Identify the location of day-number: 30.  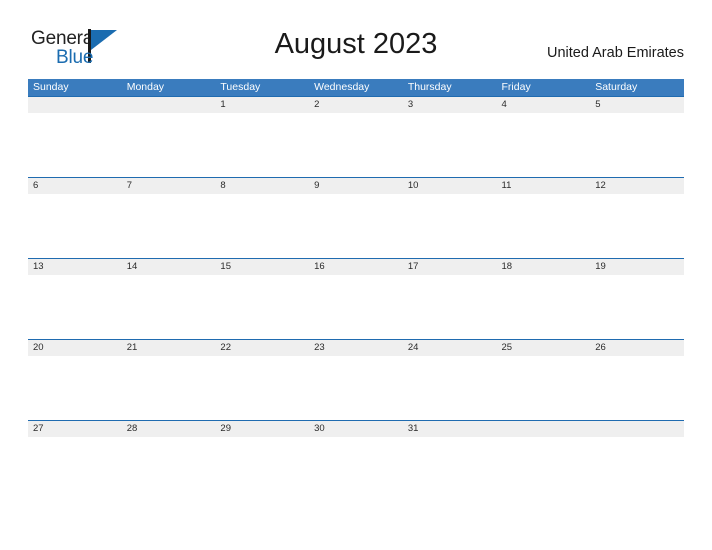
(356, 429).